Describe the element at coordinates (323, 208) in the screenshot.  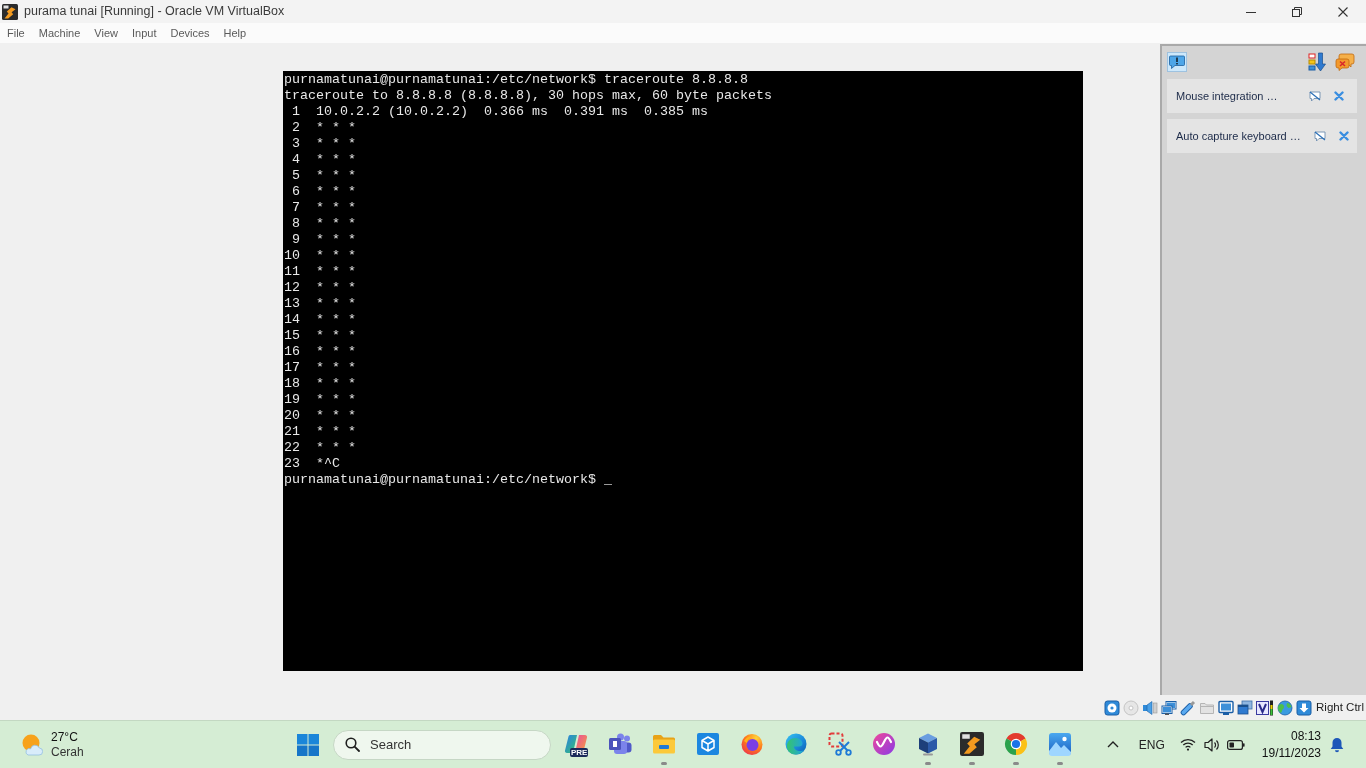
I see `terminal-line: 7 * * *` at that location.